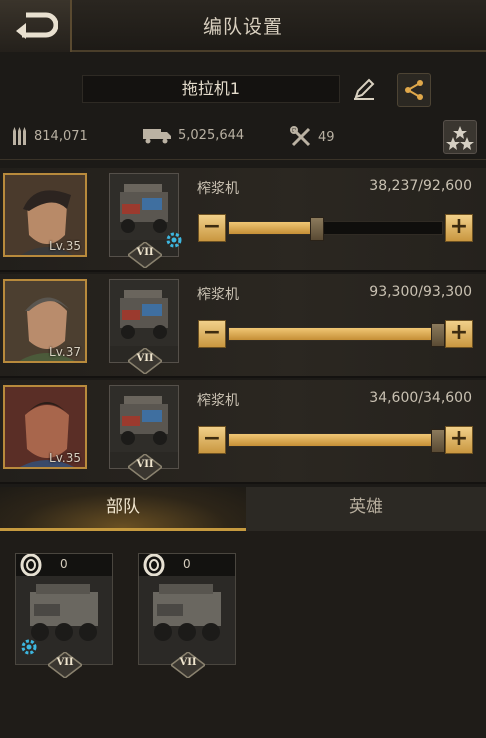 Image resolution: width=486 pixels, height=738 pixels. I want to click on page-title: 编队设置, so click(242, 27).